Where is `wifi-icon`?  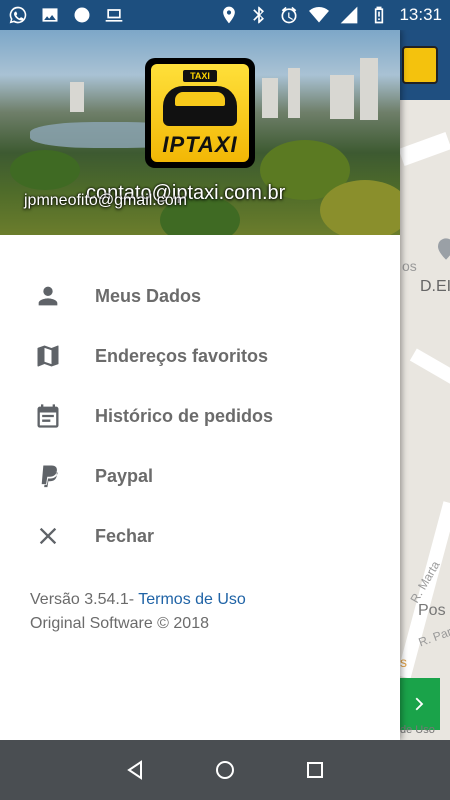 wifi-icon is located at coordinates (319, 15).